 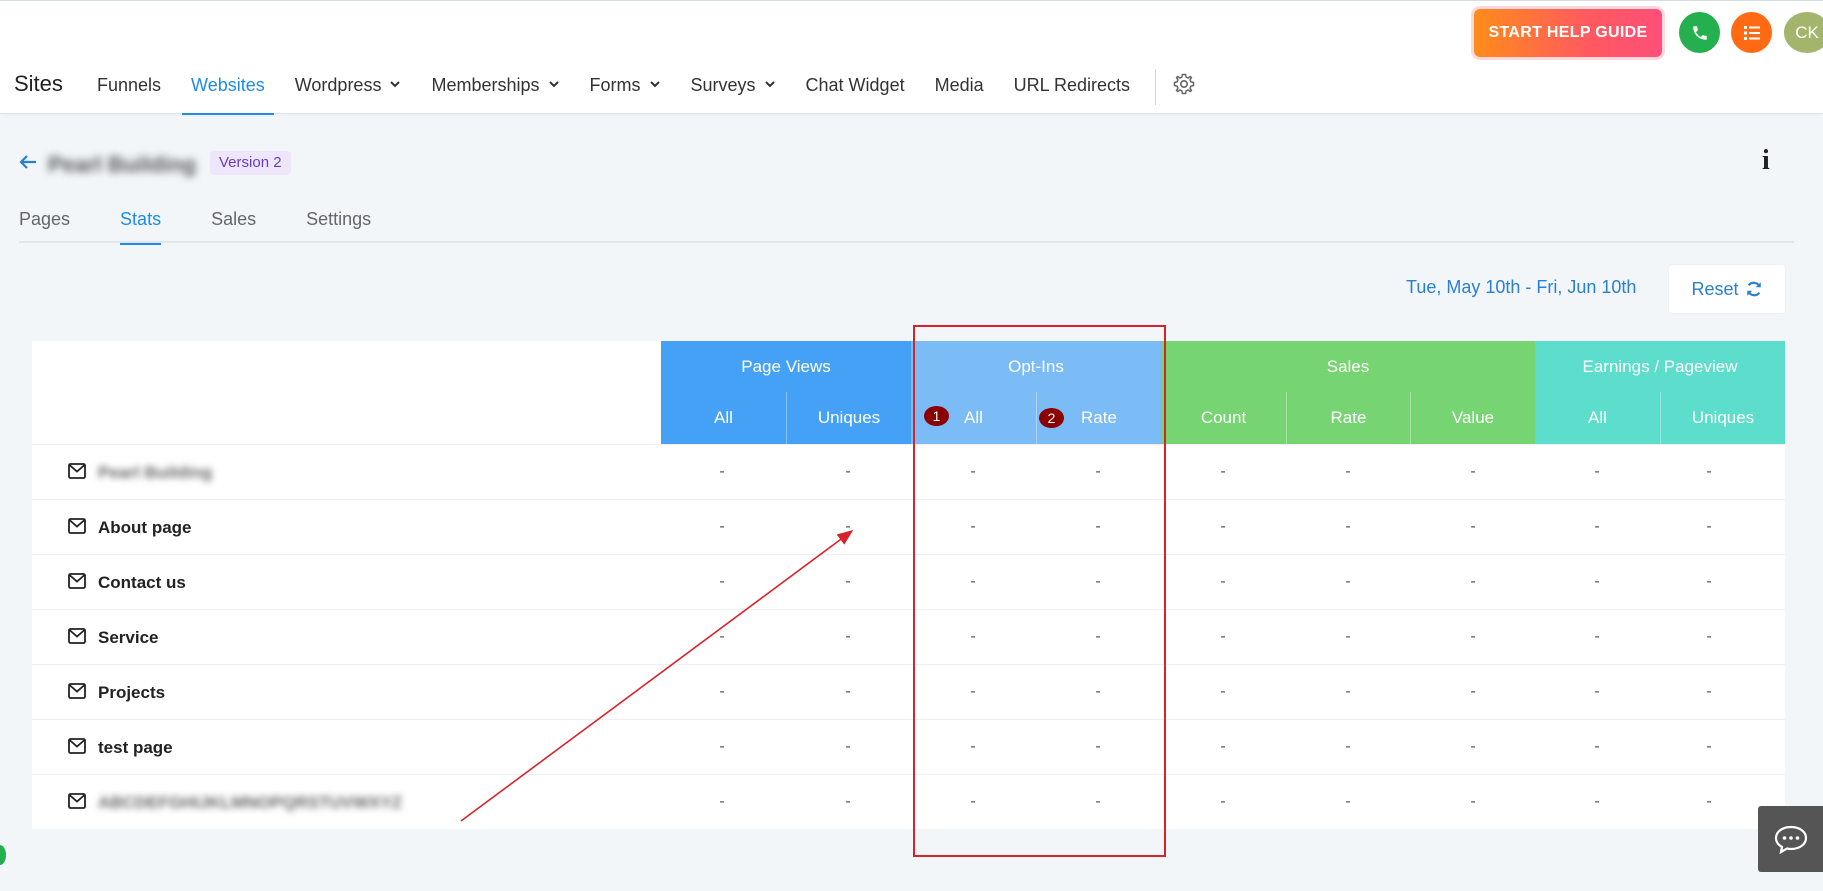 I want to click on tab-pages: Pages, so click(x=44, y=226).